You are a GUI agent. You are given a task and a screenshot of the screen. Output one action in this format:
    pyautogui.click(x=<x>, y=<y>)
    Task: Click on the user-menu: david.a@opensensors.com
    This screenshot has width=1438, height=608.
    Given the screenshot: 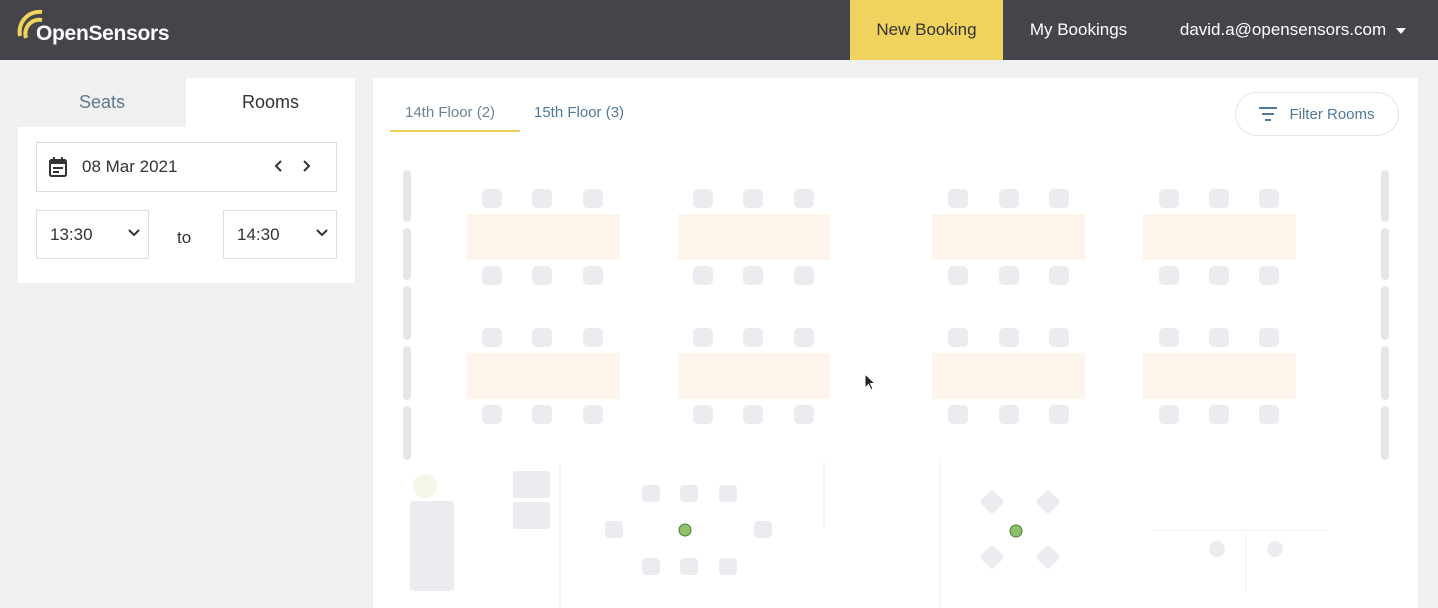 What is the action you would take?
    pyautogui.click(x=1293, y=30)
    